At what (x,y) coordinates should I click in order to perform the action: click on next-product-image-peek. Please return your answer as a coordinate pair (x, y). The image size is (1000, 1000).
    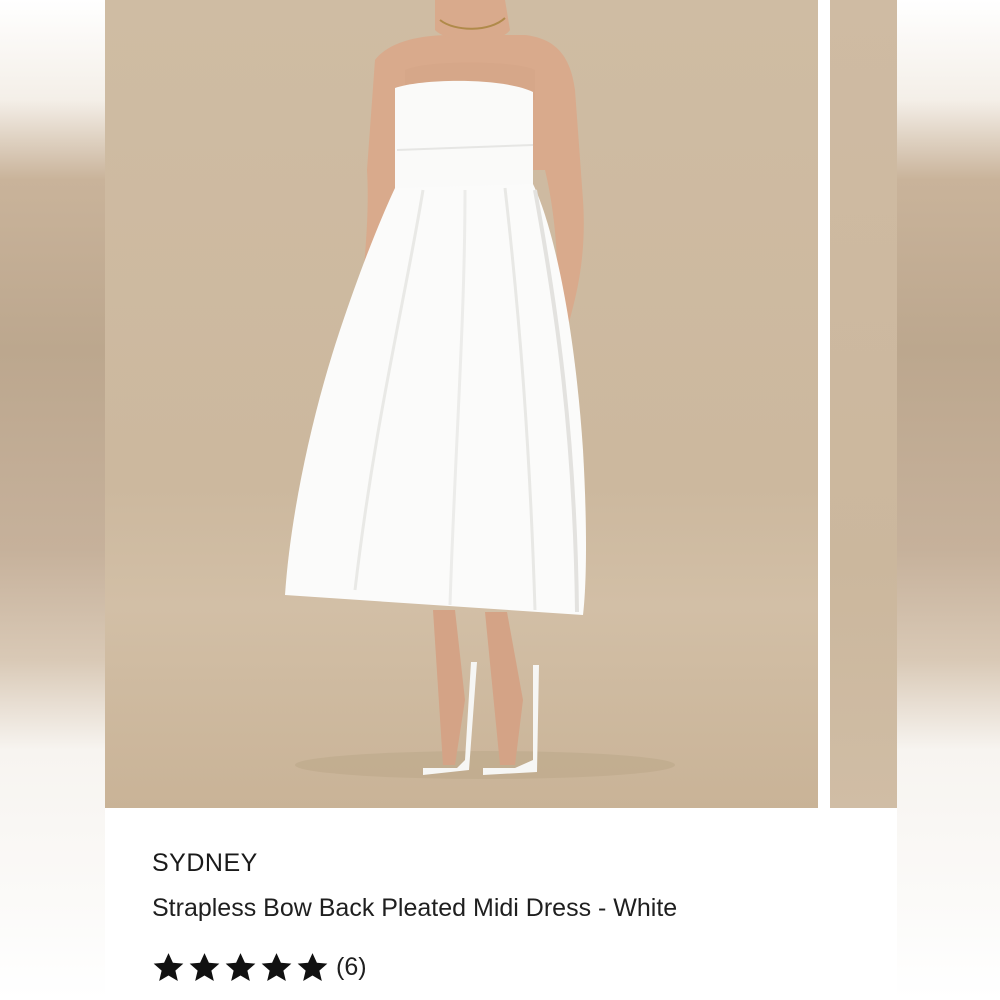
    Looking at the image, I should click on (863, 404).